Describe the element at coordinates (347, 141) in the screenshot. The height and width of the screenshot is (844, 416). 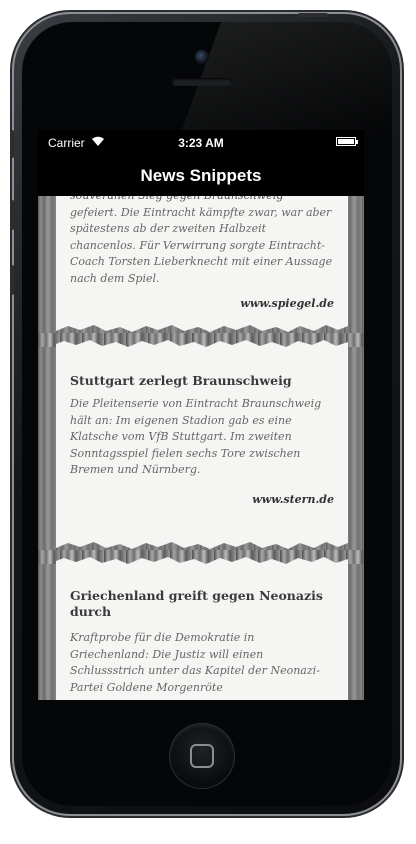
I see `battery-icon` at that location.